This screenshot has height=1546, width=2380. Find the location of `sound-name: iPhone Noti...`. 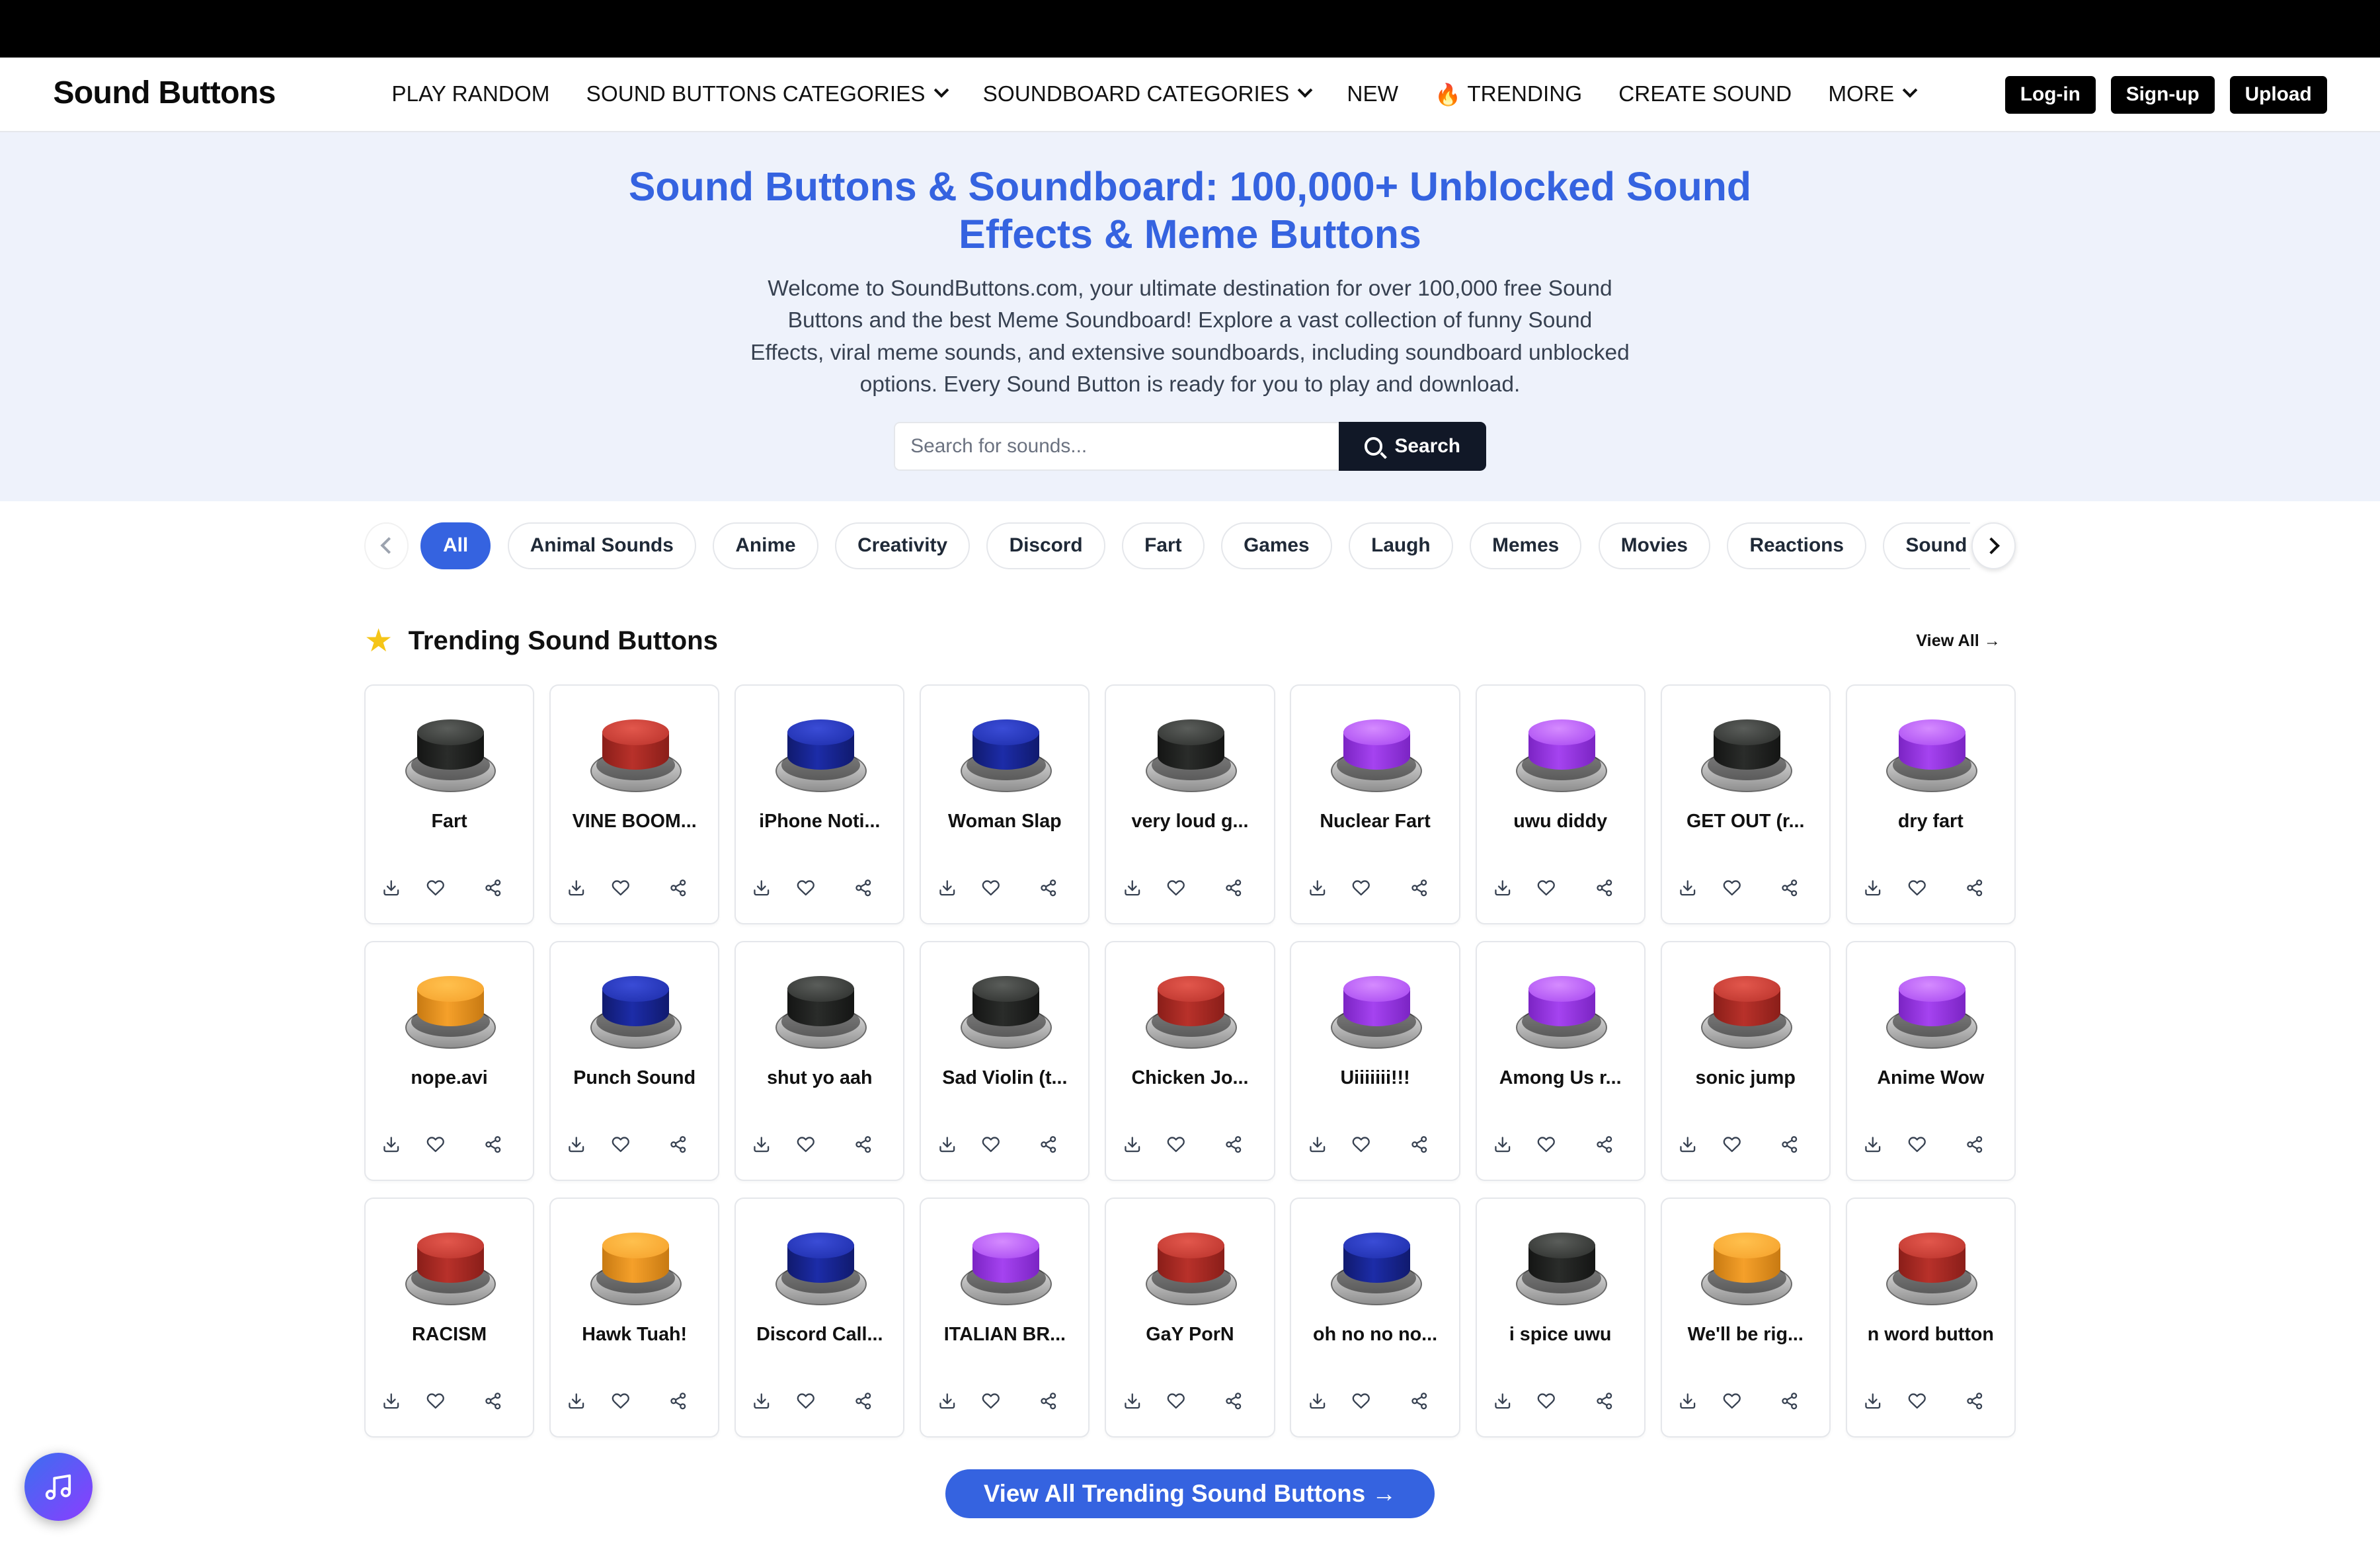

sound-name: iPhone Noti... is located at coordinates (819, 822).